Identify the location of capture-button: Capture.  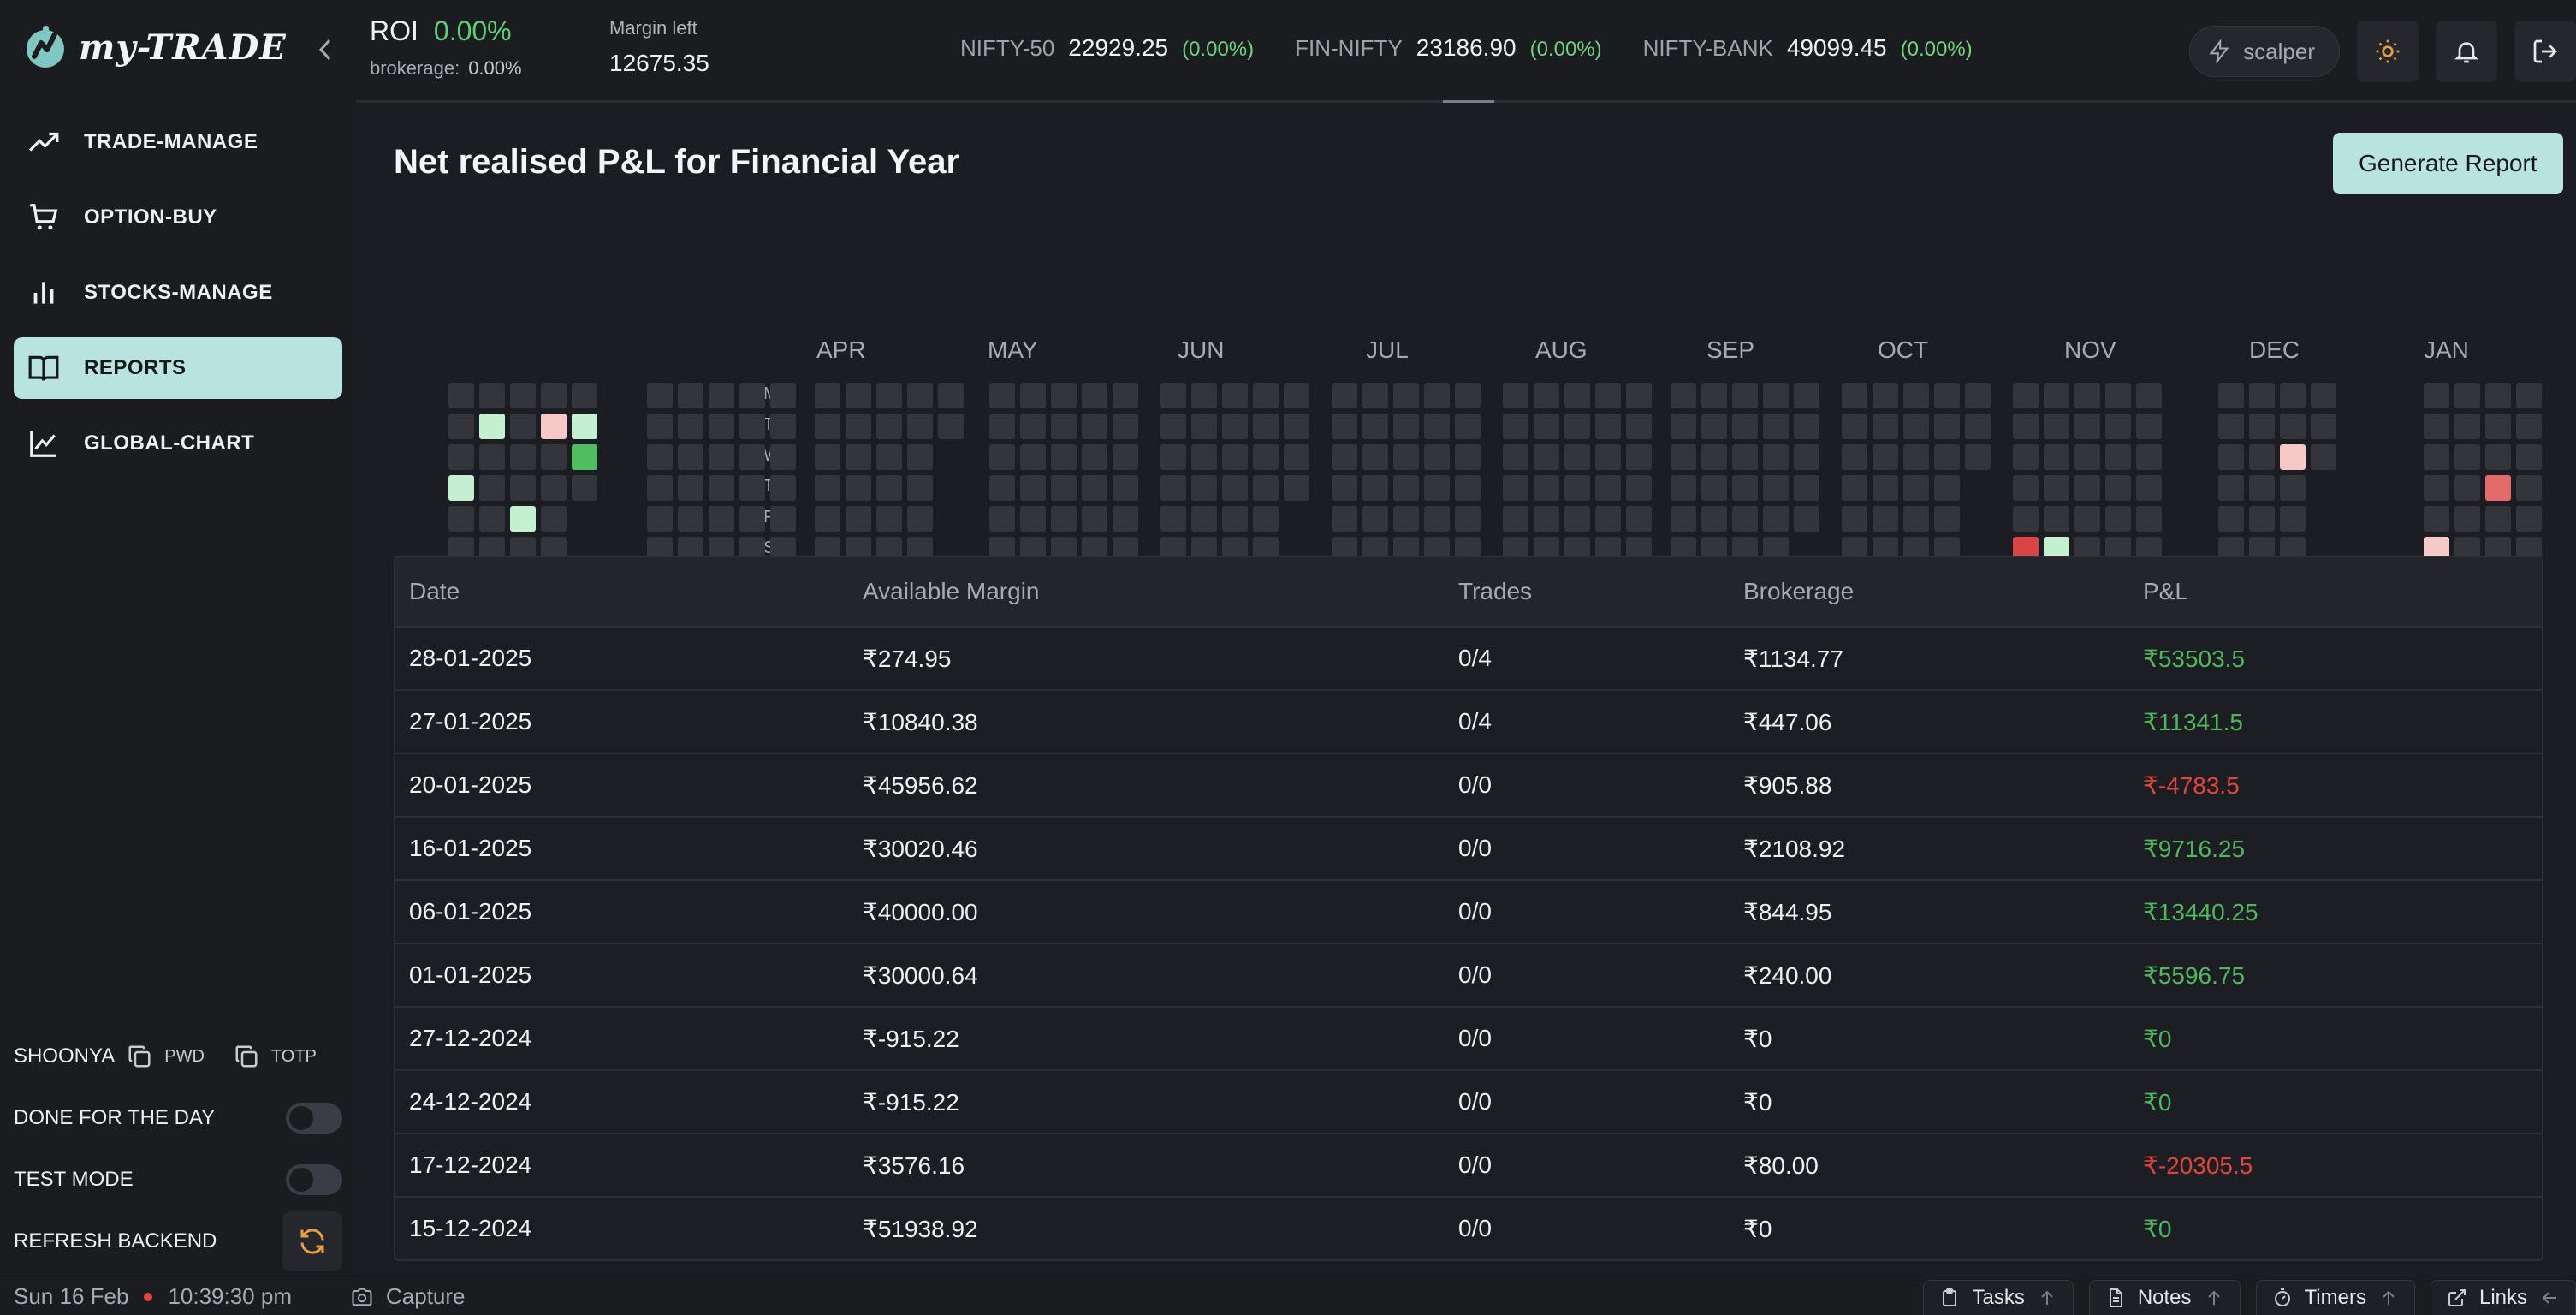
(408, 1296).